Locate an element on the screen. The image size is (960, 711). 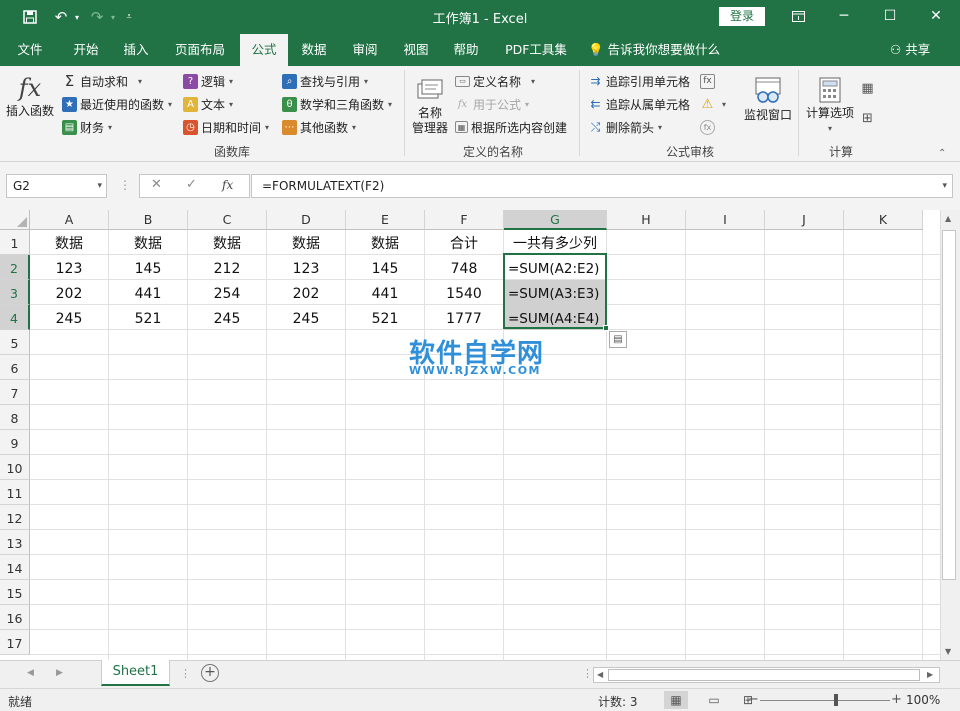
tab-formulas: 公式 is located at coordinates (264, 50).